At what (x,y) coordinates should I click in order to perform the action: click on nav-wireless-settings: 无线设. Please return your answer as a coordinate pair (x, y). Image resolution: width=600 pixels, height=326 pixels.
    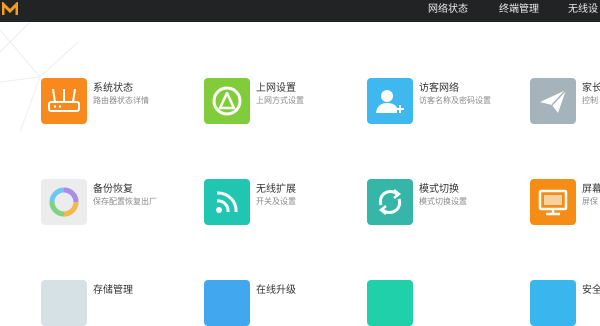
    Looking at the image, I should click on (583, 11).